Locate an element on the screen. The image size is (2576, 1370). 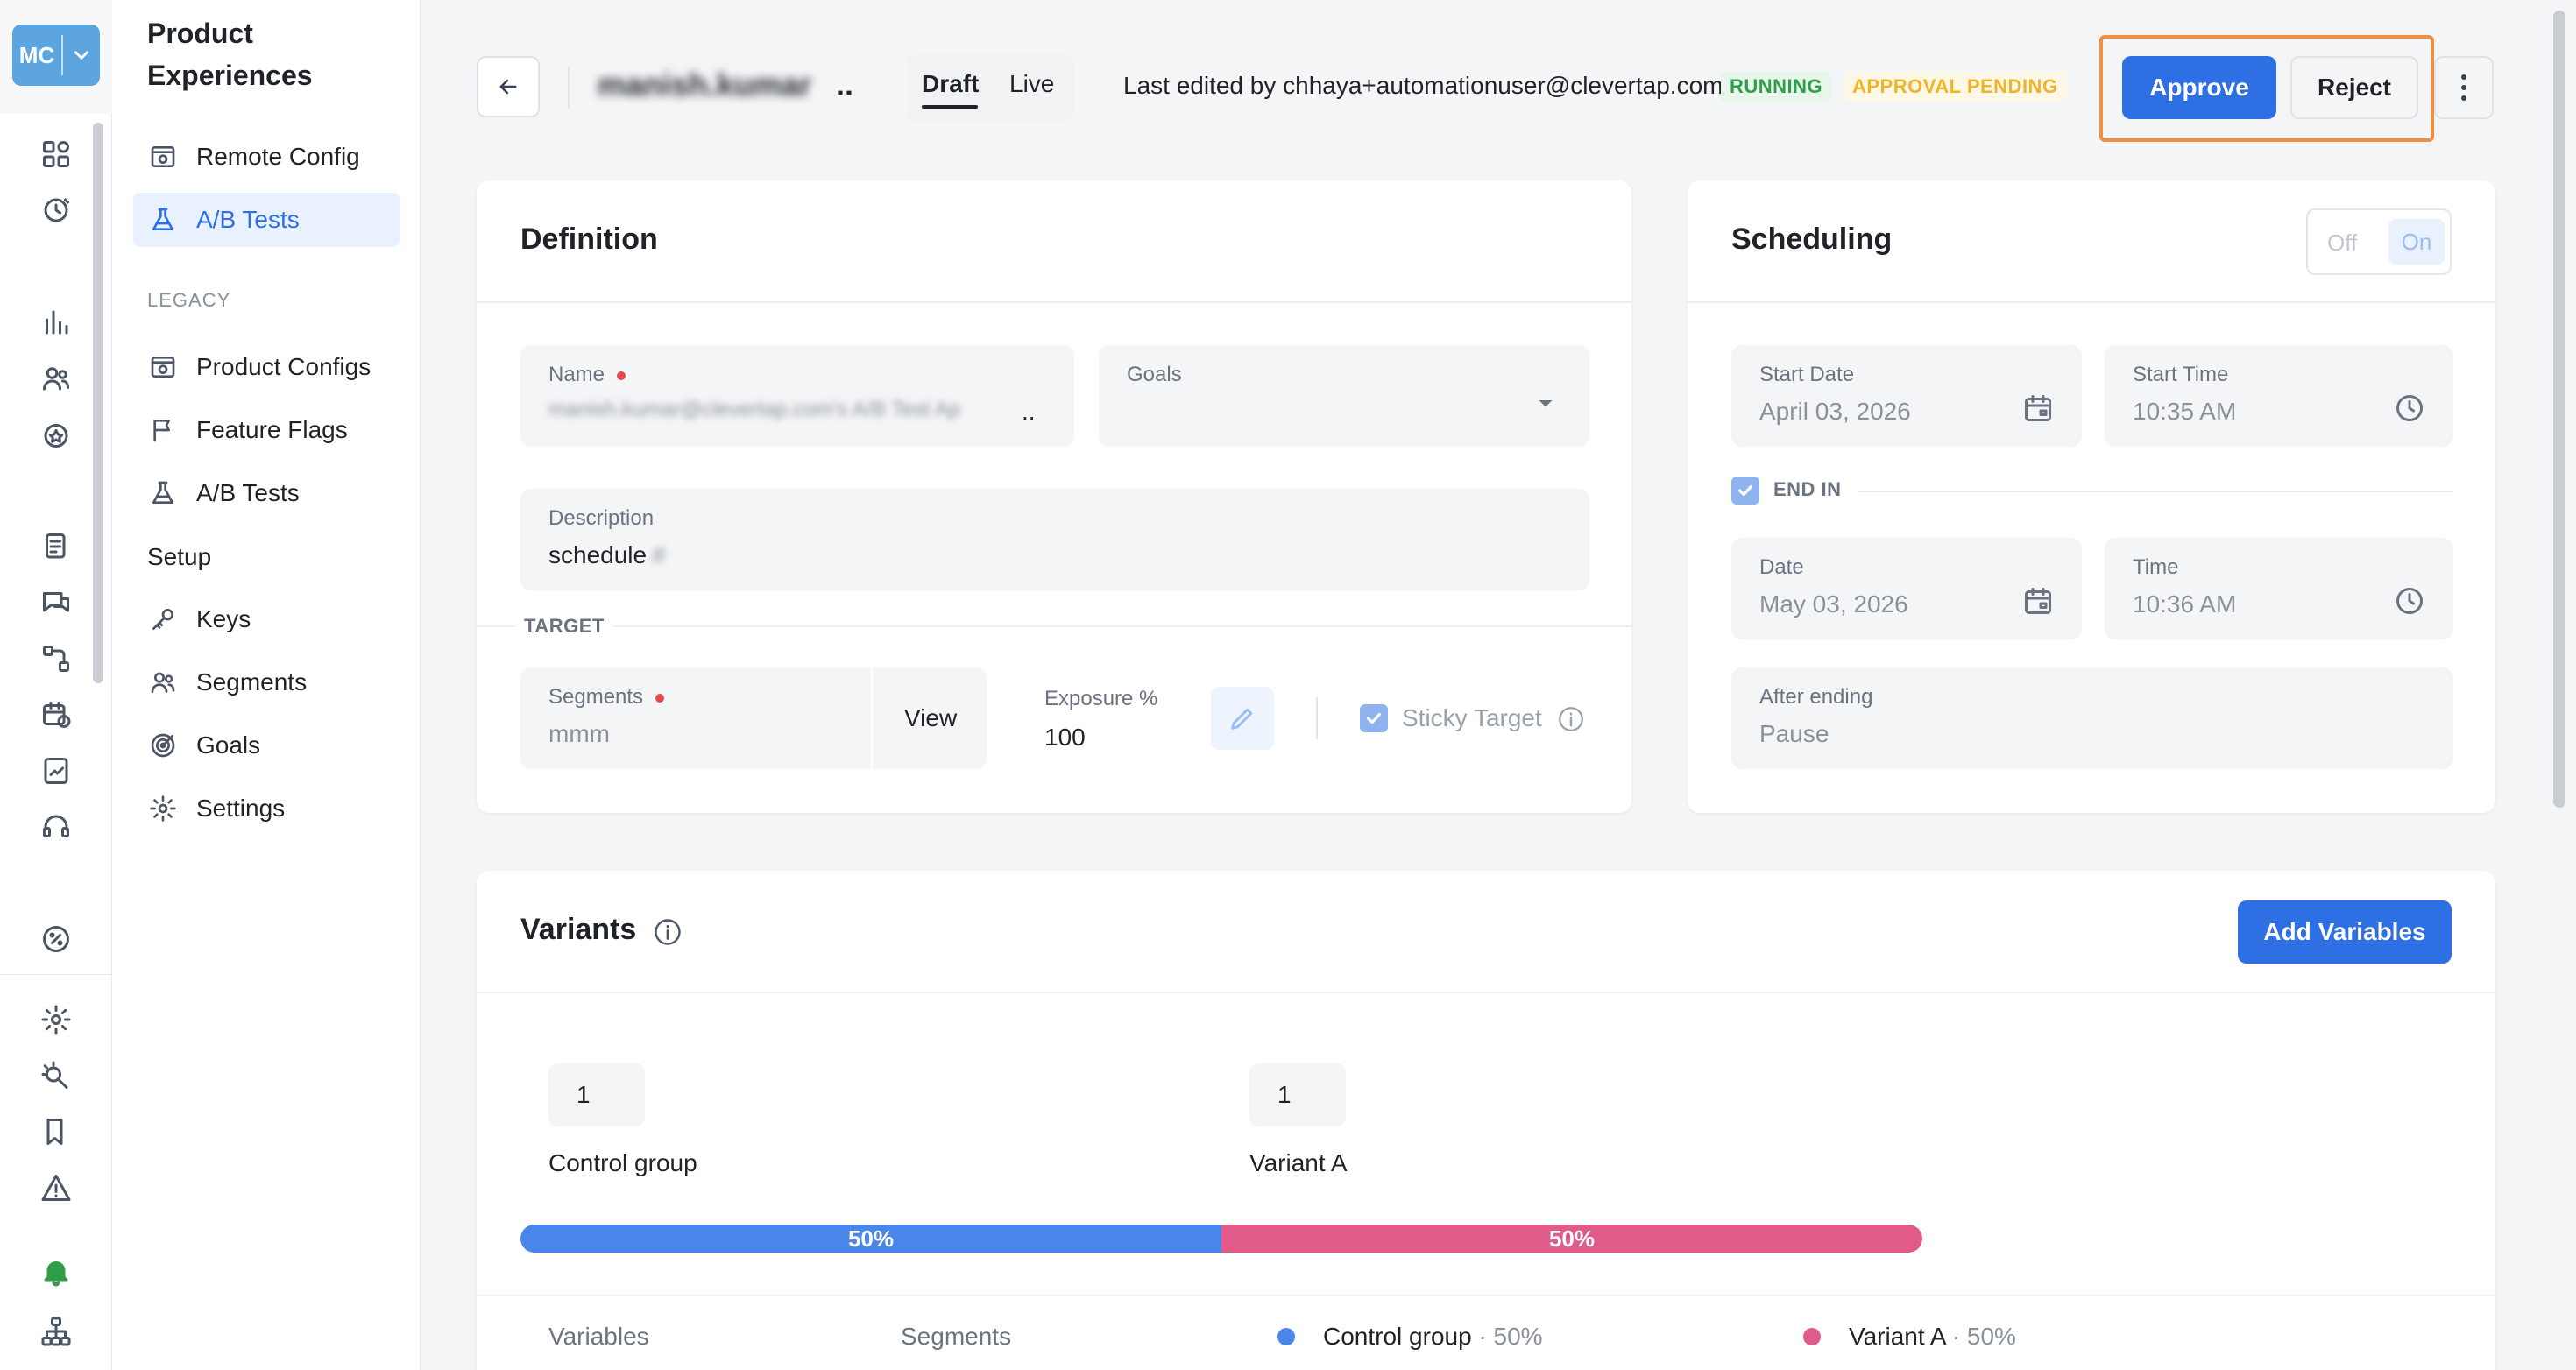
support-icon is located at coordinates (56, 826).